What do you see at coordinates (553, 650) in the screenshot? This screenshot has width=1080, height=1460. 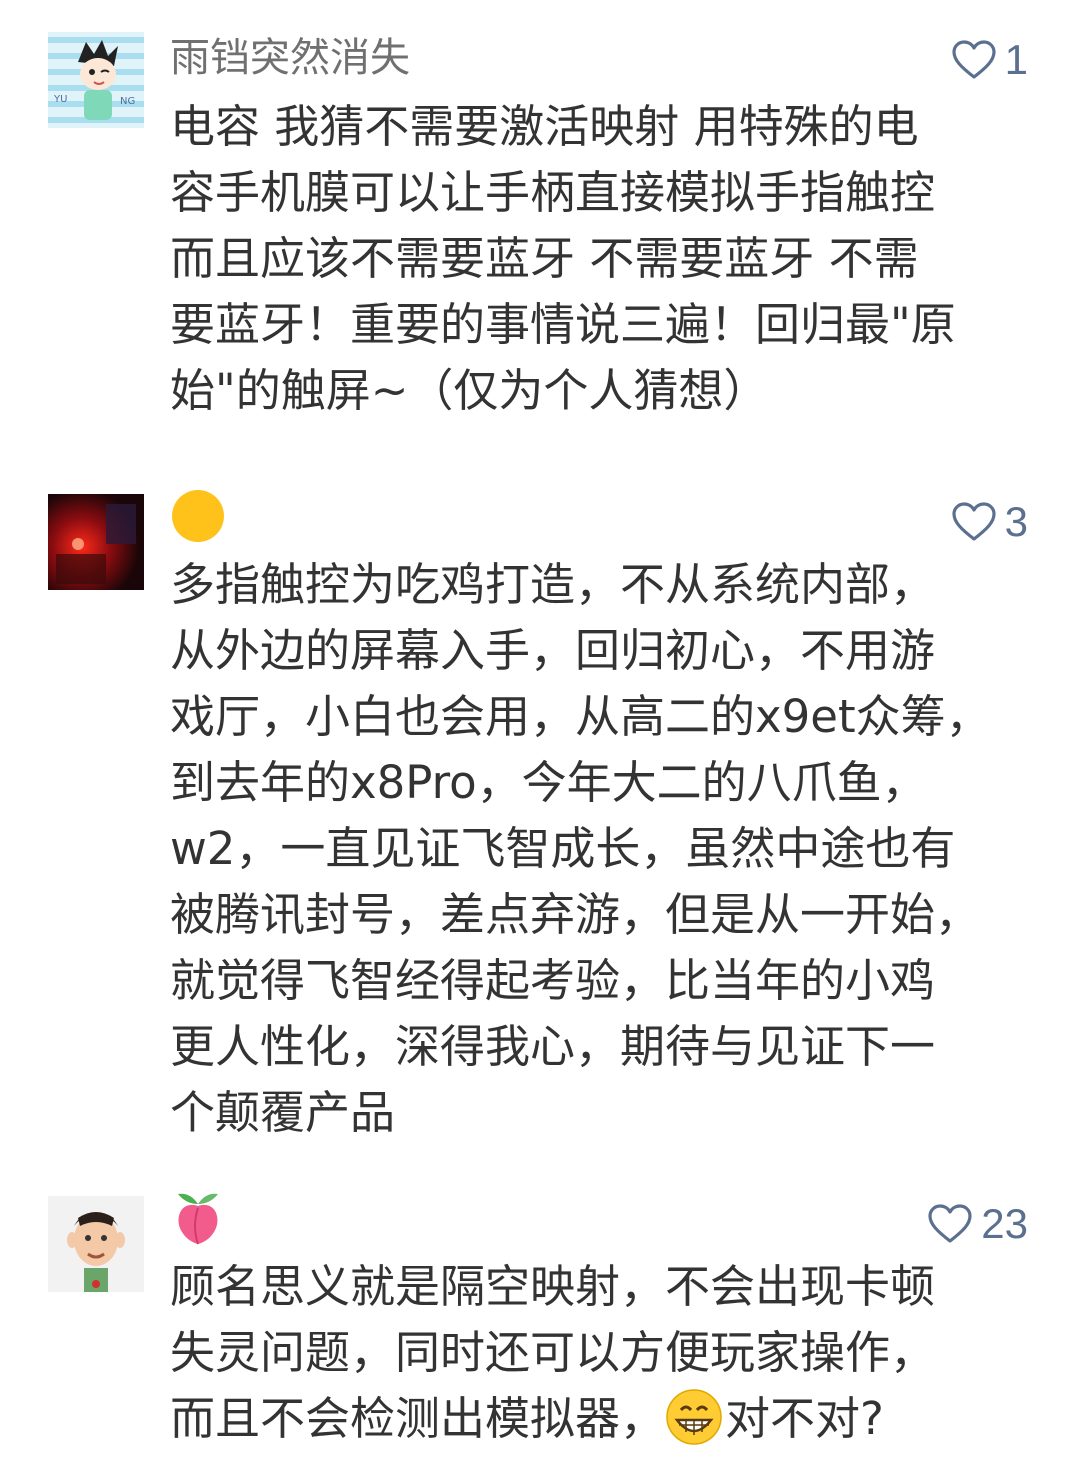 I see `comment-line: 从外边的屏幕入手，回归初心，不用游` at bounding box center [553, 650].